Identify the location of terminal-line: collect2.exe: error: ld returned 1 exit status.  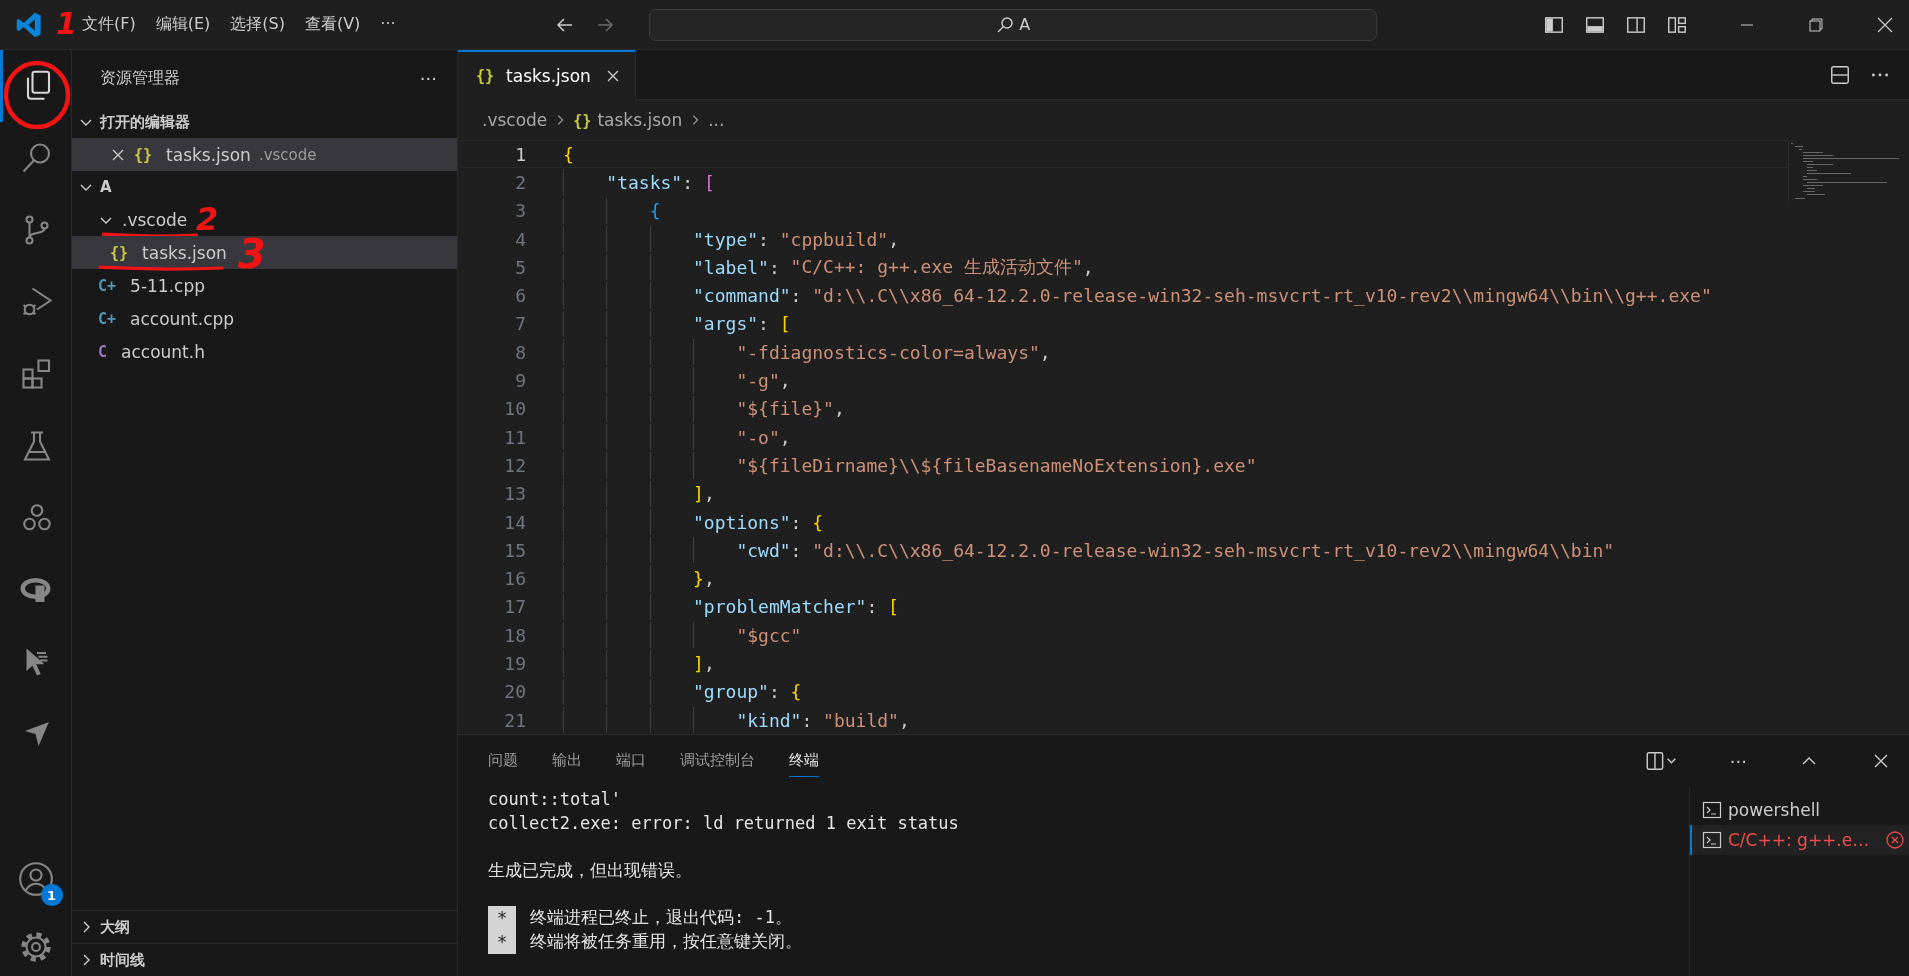
(723, 822).